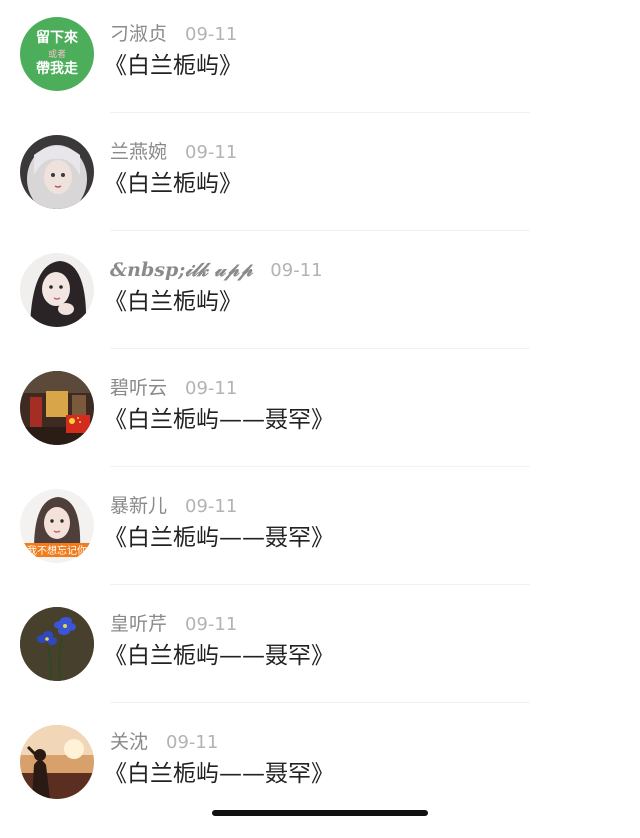 The height and width of the screenshot is (838, 640). I want to click on comment-meta: 暴新儿 09-11, so click(173, 506).